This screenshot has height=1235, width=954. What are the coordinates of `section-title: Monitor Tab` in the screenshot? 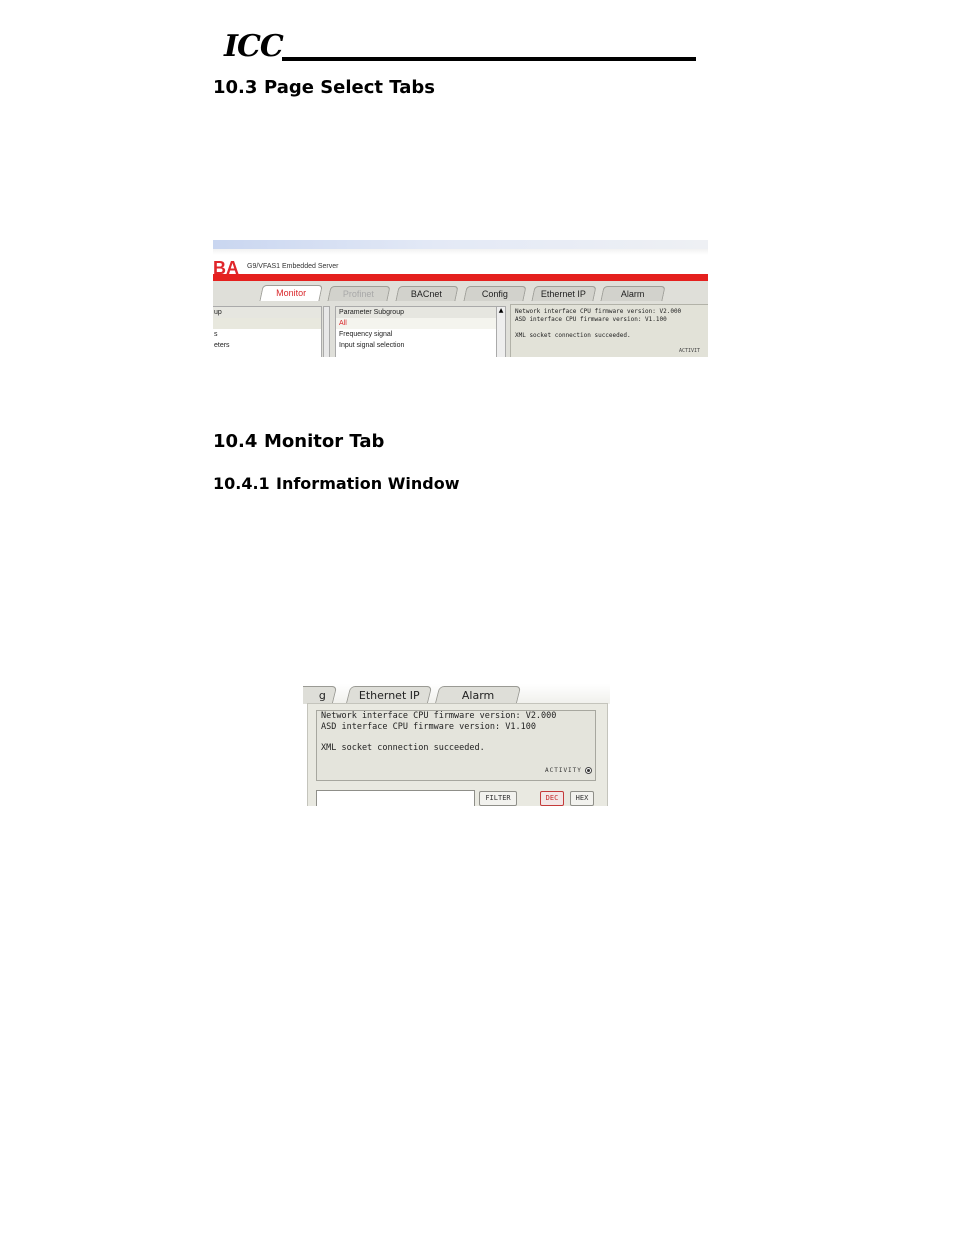 It's located at (324, 441).